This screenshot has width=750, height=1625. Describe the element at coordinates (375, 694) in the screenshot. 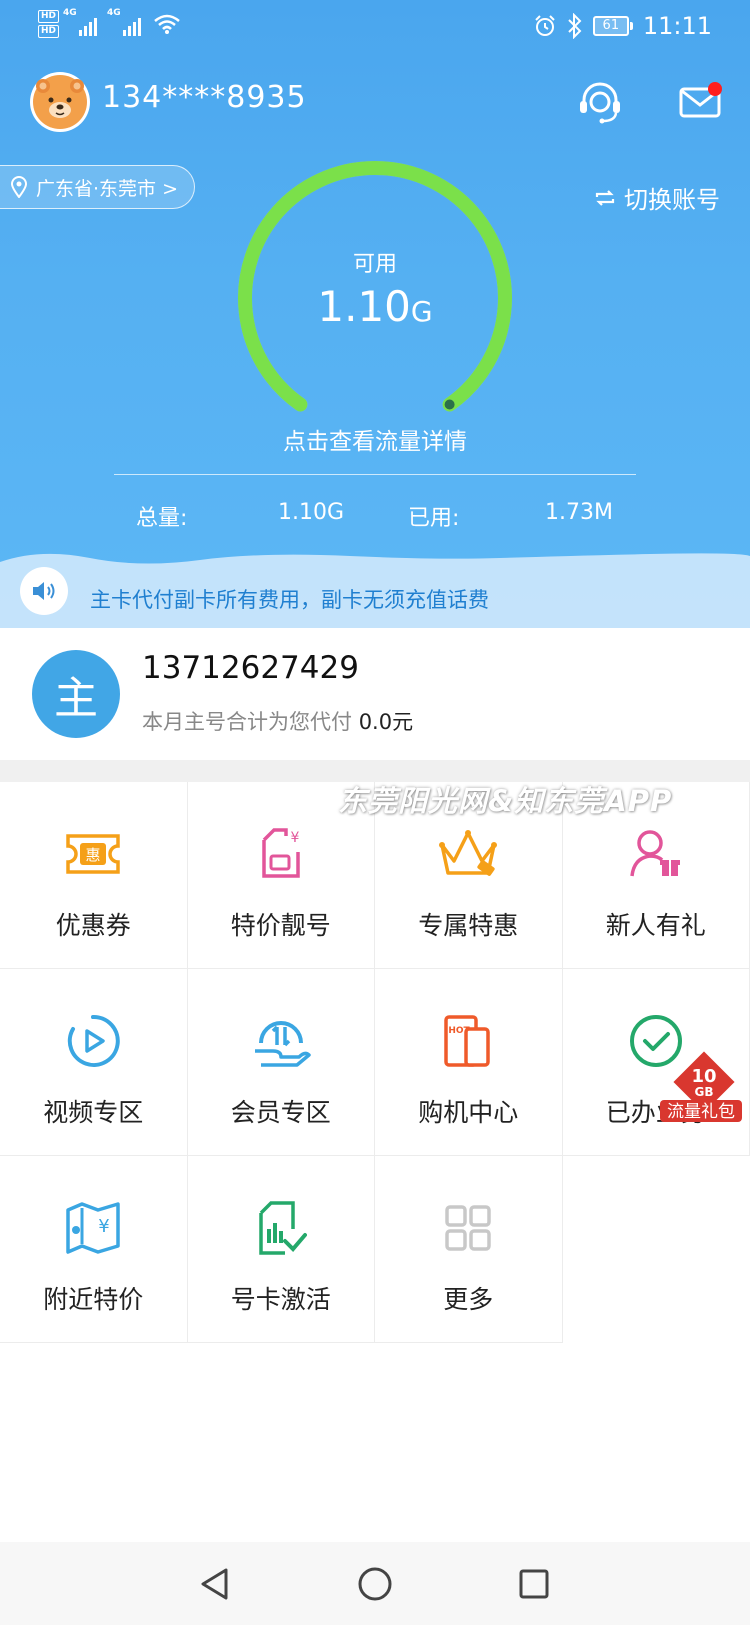

I see `primary-card-panel: 主 13712627429 本月主号合计为您代付 0.0元` at that location.